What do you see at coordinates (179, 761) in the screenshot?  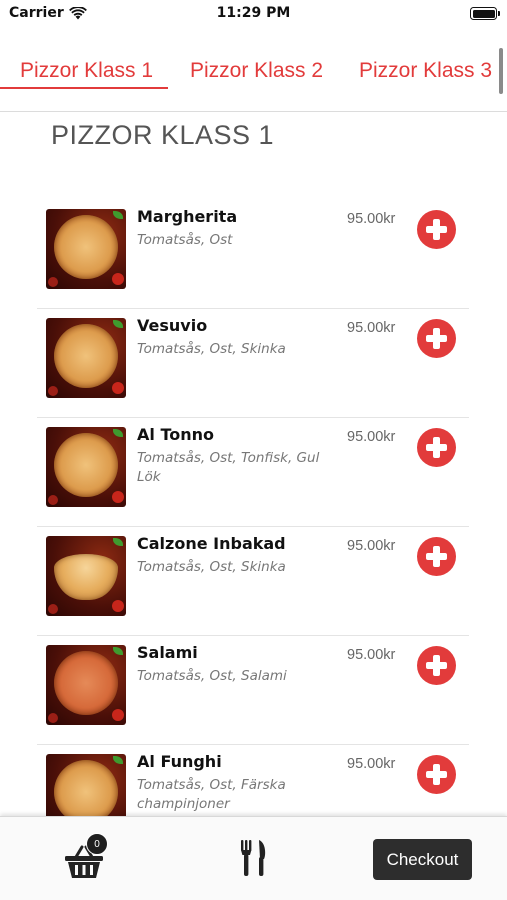 I see `item-name: Al Funghi` at bounding box center [179, 761].